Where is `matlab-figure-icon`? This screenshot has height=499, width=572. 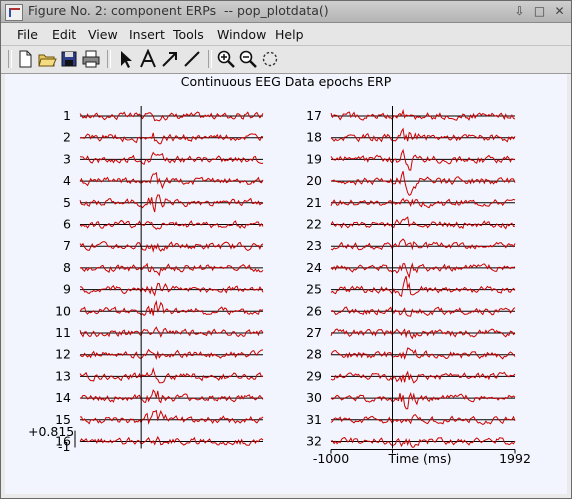
matlab-figure-icon is located at coordinates (14, 12).